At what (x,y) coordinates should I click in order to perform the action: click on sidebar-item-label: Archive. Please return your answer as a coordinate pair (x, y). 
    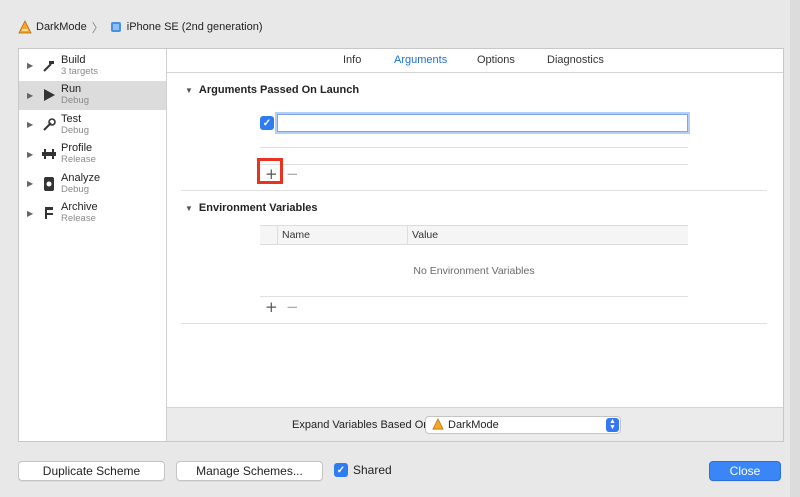
    Looking at the image, I should click on (79, 207).